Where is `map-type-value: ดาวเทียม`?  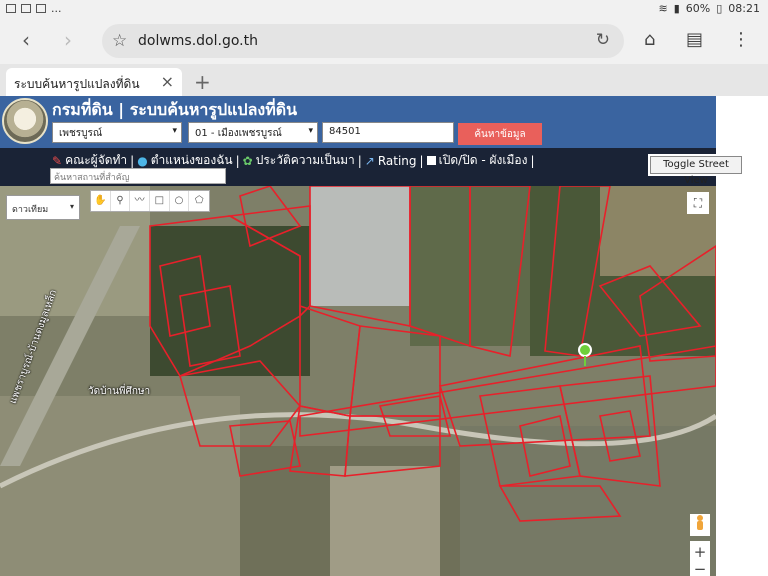 map-type-value: ดาวเทียม is located at coordinates (30, 210).